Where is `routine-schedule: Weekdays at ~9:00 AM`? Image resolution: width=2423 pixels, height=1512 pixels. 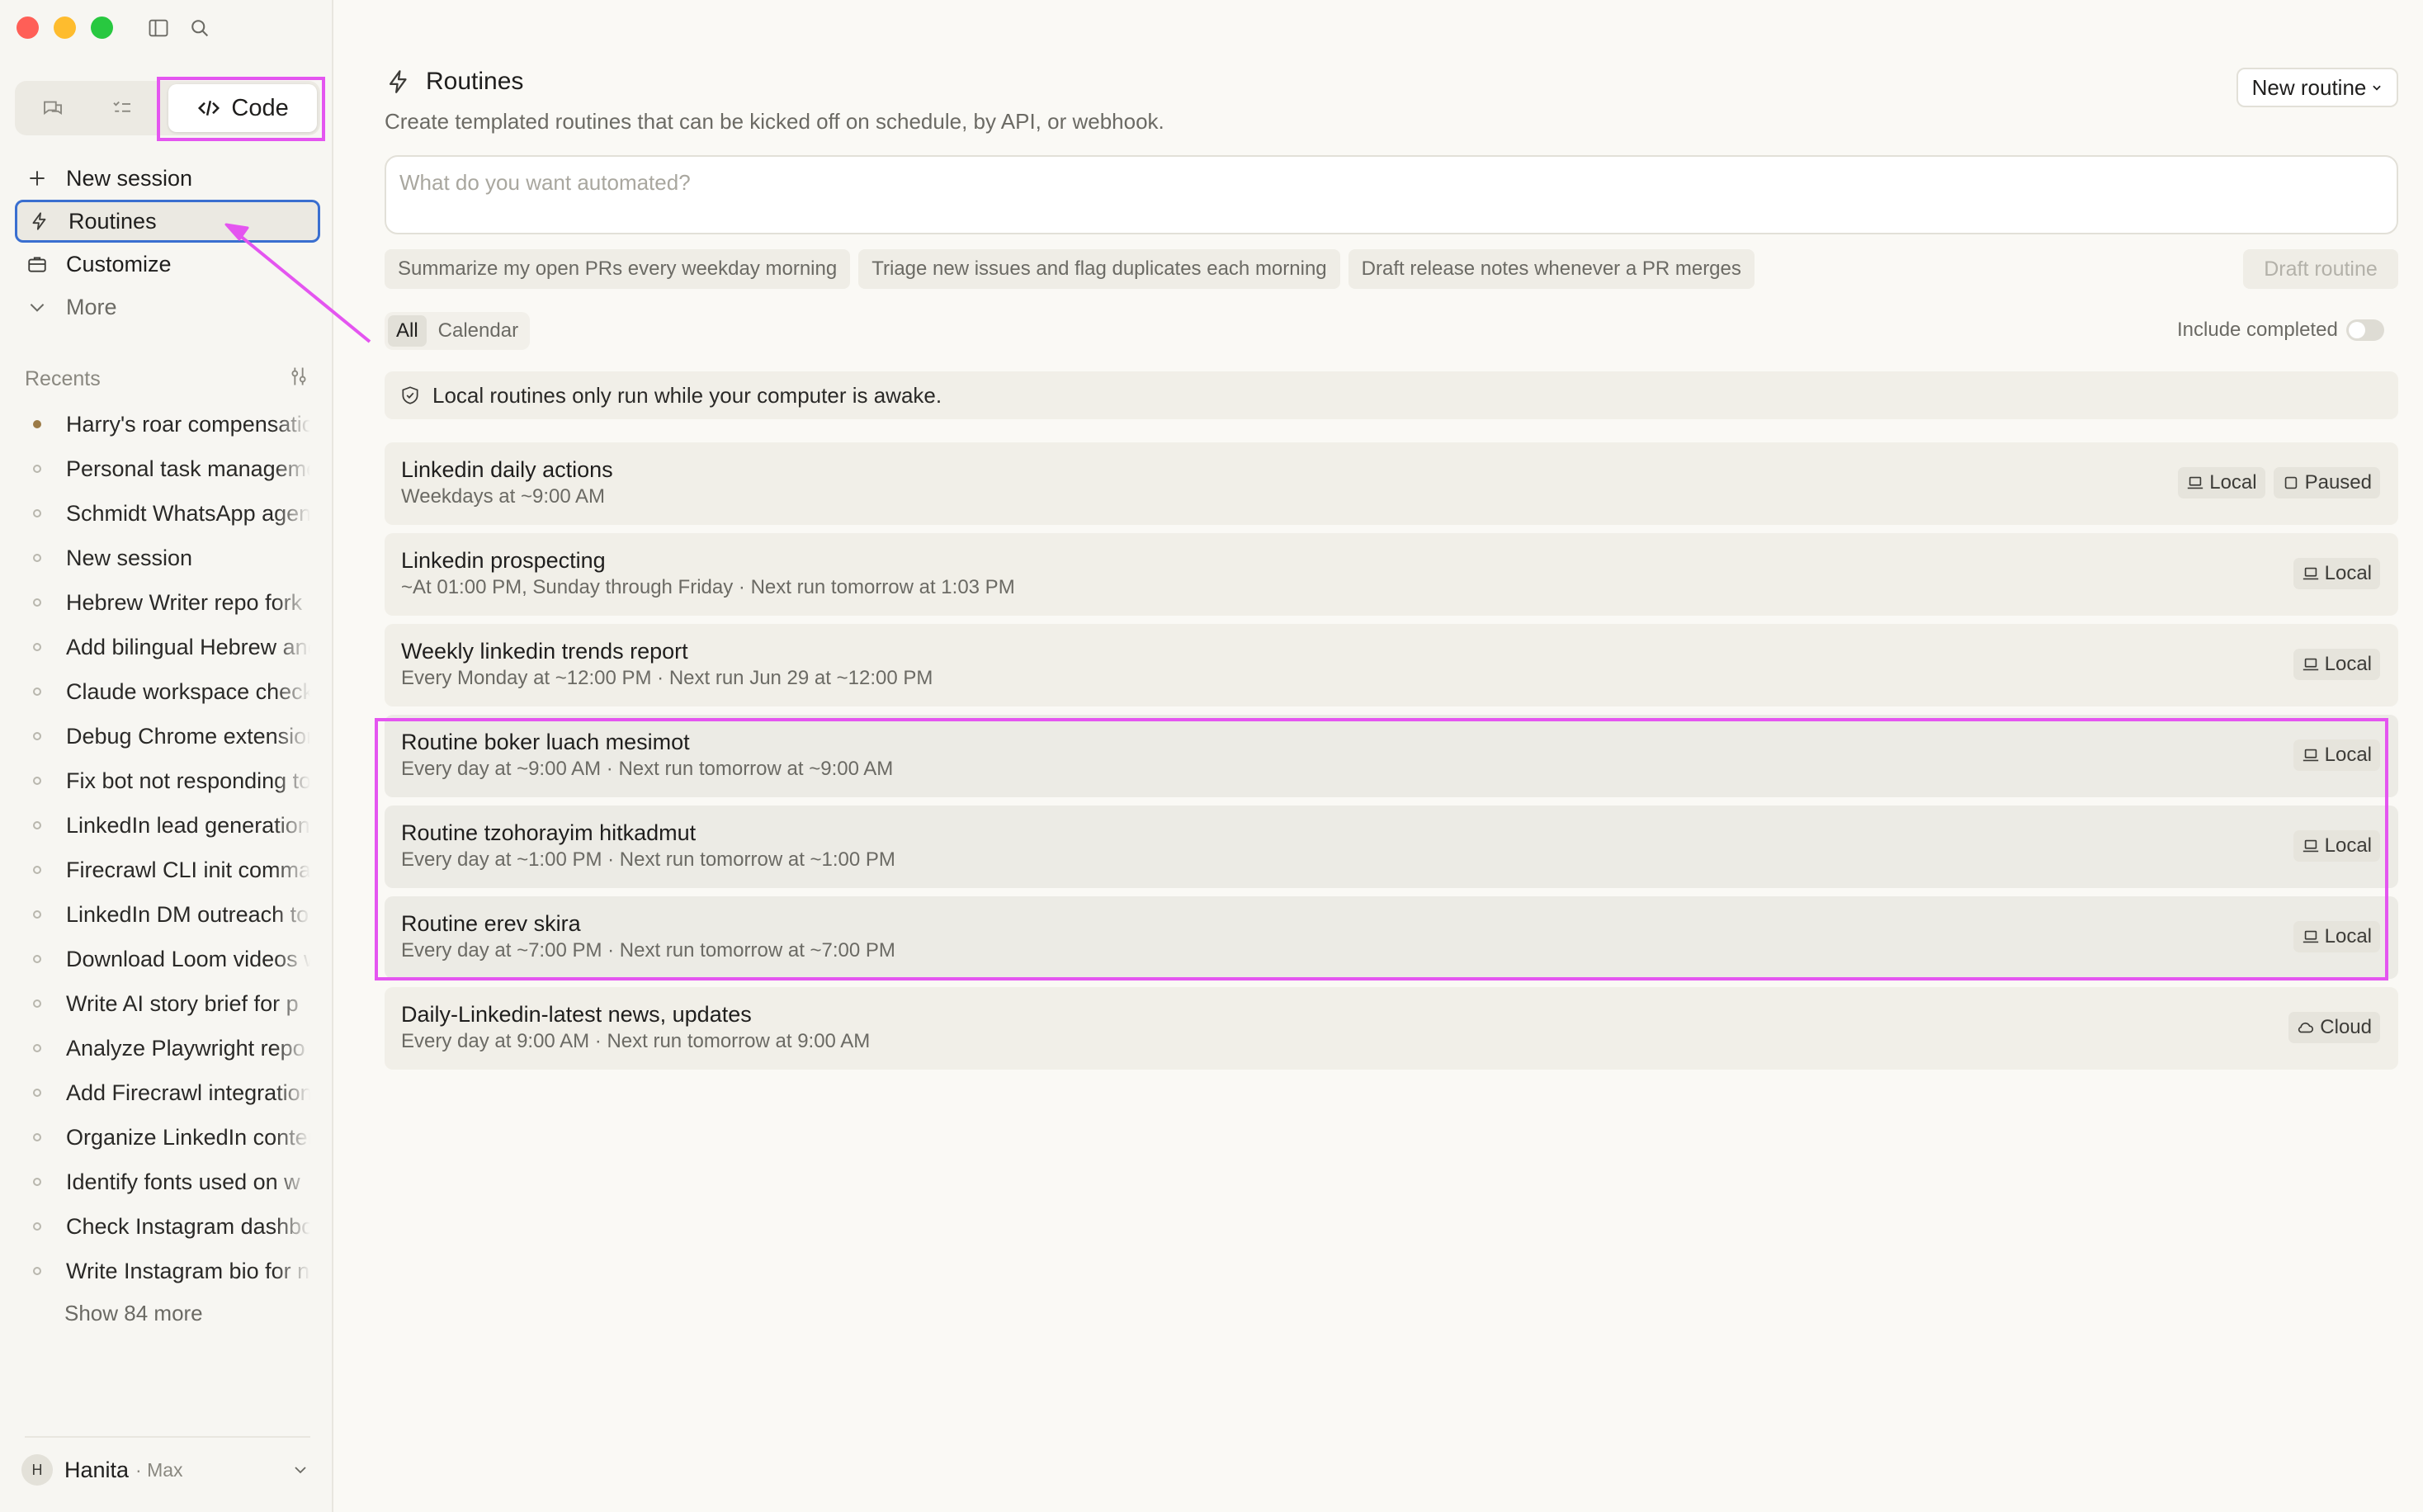
routine-schedule: Weekdays at ~9:00 AM is located at coordinates (503, 496).